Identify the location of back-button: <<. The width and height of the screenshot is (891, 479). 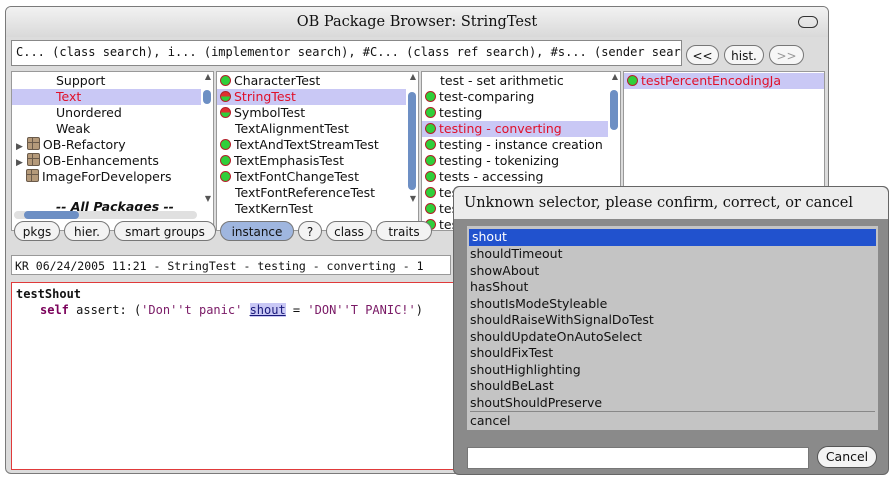
(702, 55).